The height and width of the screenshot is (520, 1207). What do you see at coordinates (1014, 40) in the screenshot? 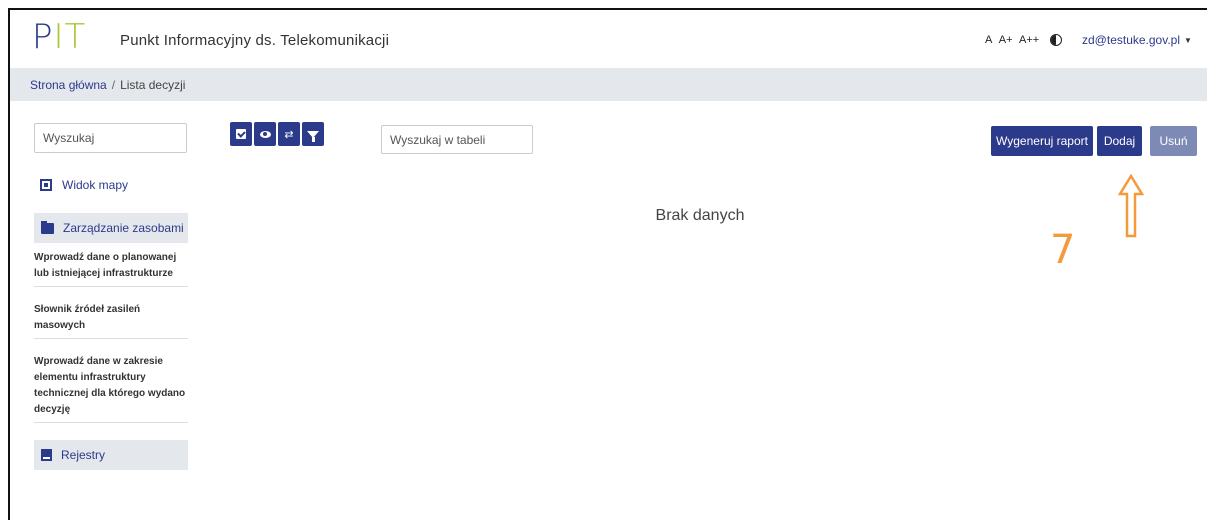
I see `font-size-controls: A A+ A++` at bounding box center [1014, 40].